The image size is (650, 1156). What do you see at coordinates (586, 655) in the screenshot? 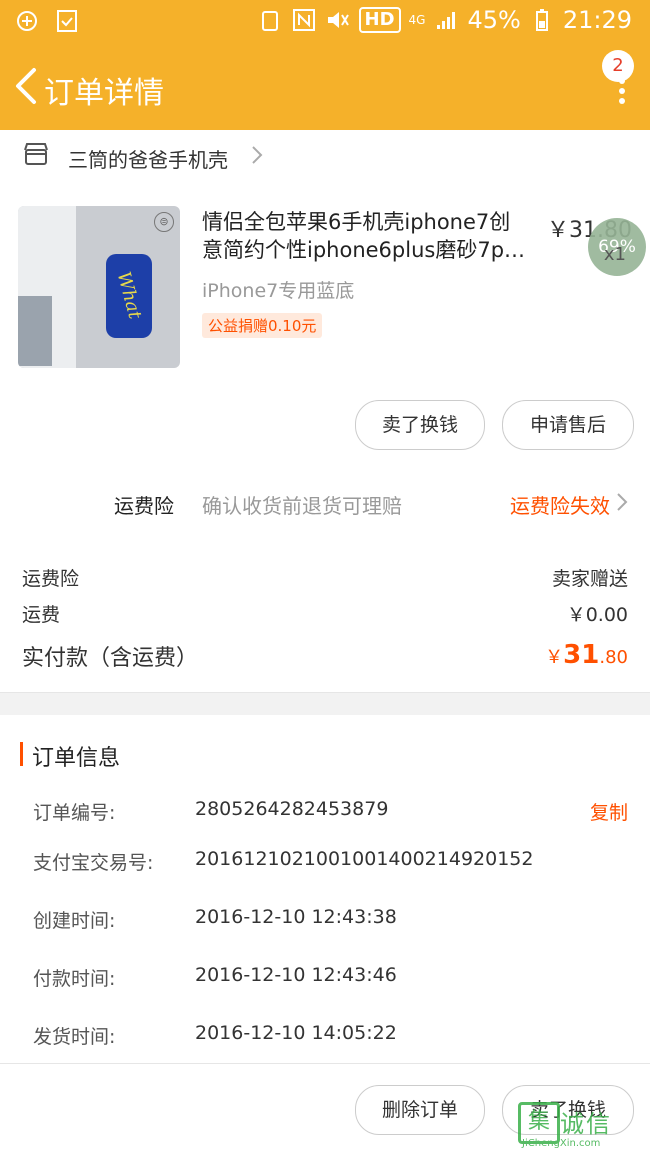
I see `total-amount: ￥31.80` at bounding box center [586, 655].